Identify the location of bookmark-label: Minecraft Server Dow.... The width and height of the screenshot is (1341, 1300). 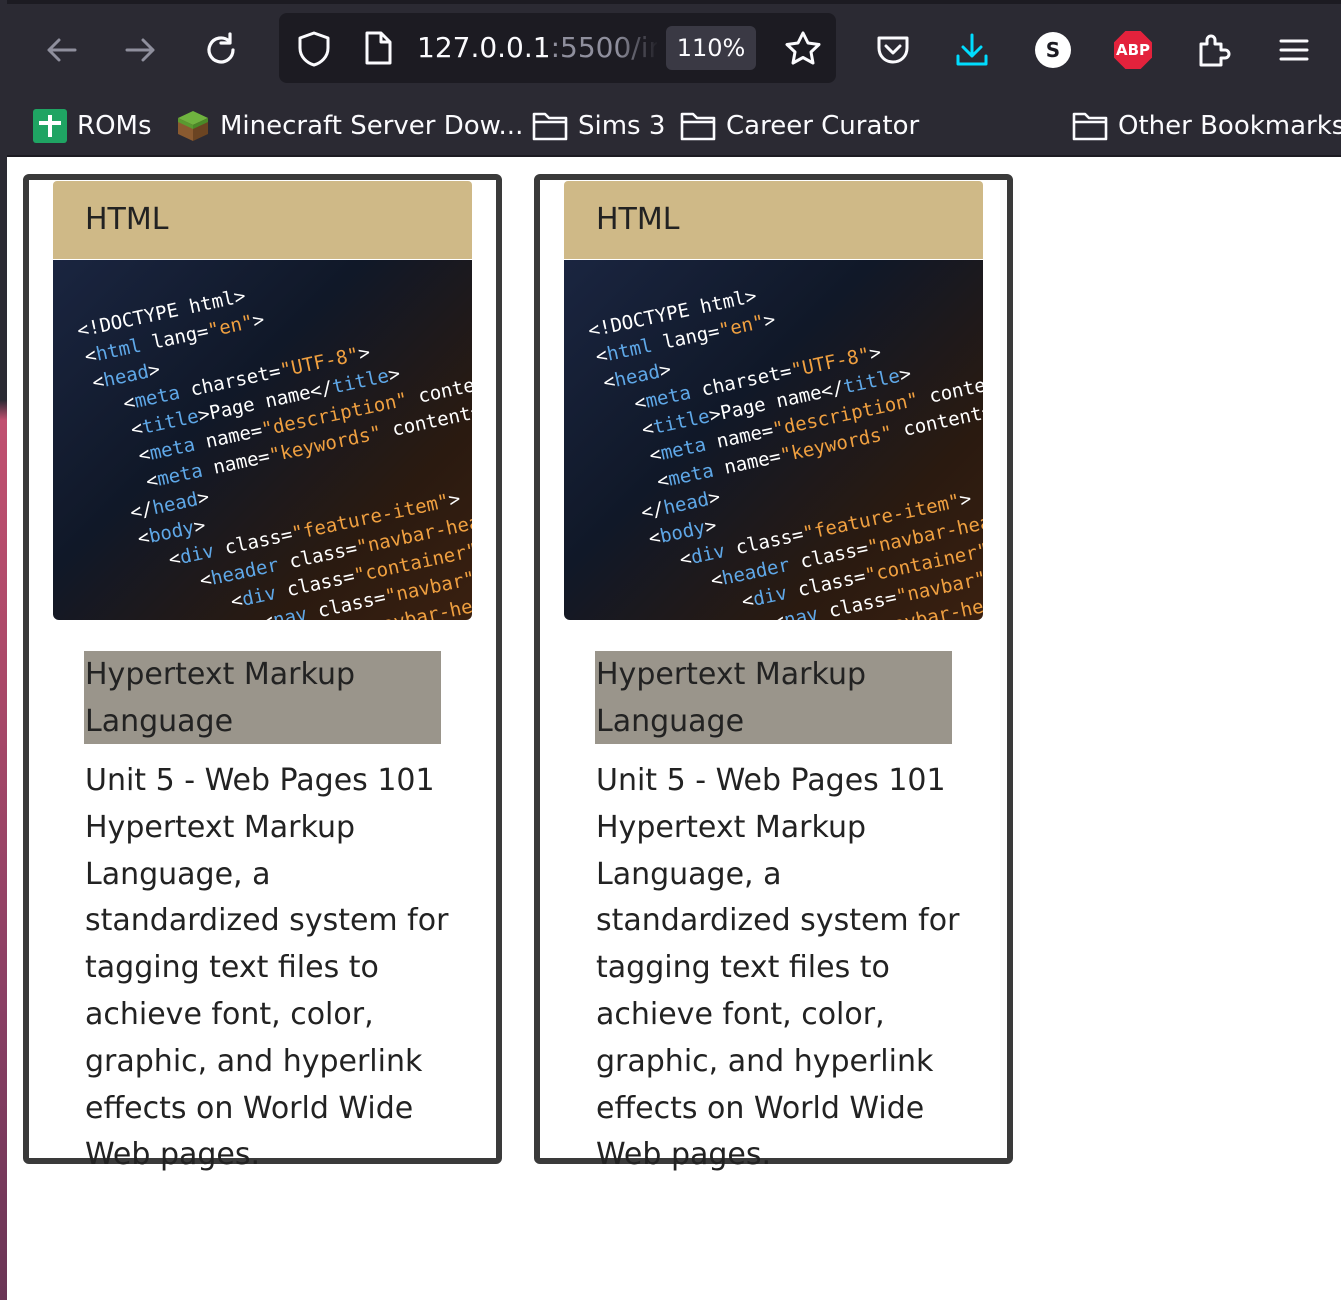
(372, 126).